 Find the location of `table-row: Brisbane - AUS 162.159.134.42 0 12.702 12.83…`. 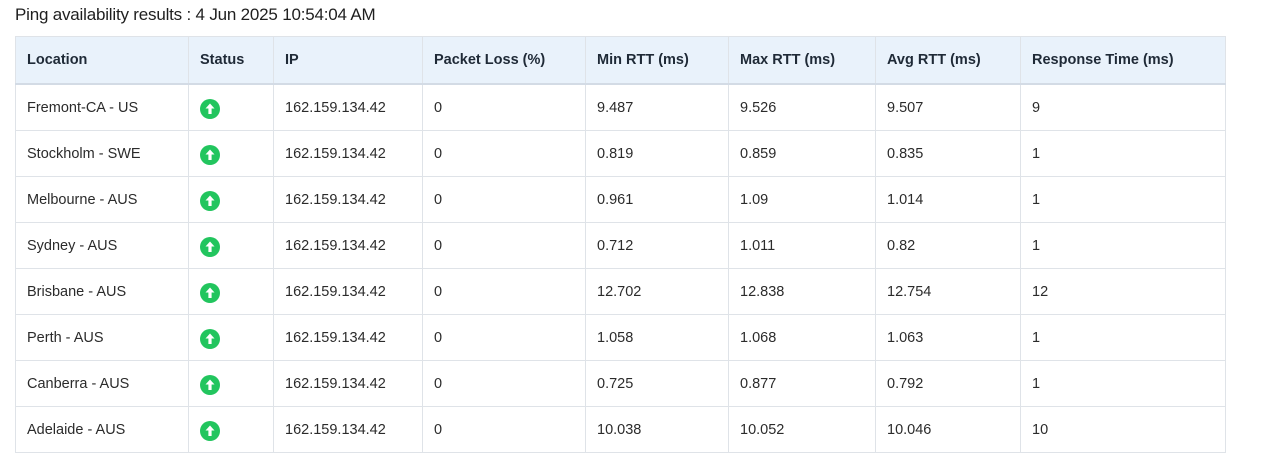

table-row: Brisbane - AUS 162.159.134.42 0 12.702 12.83… is located at coordinates (620, 291).